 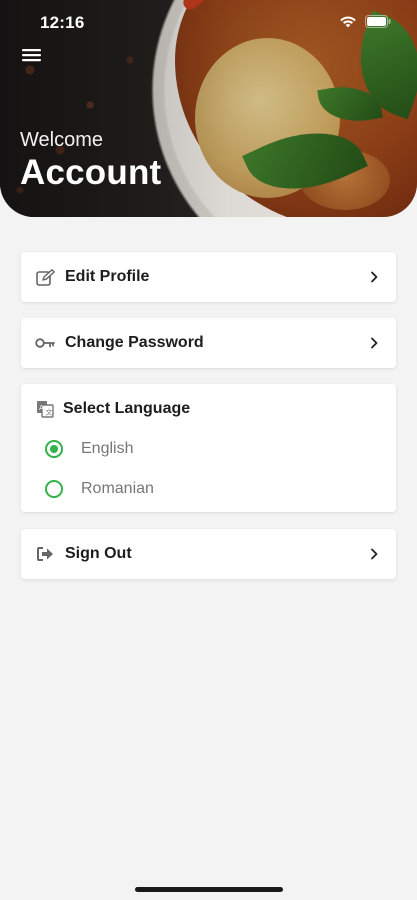 What do you see at coordinates (208, 409) in the screenshot?
I see `select-language-header: A 文 Select Language` at bounding box center [208, 409].